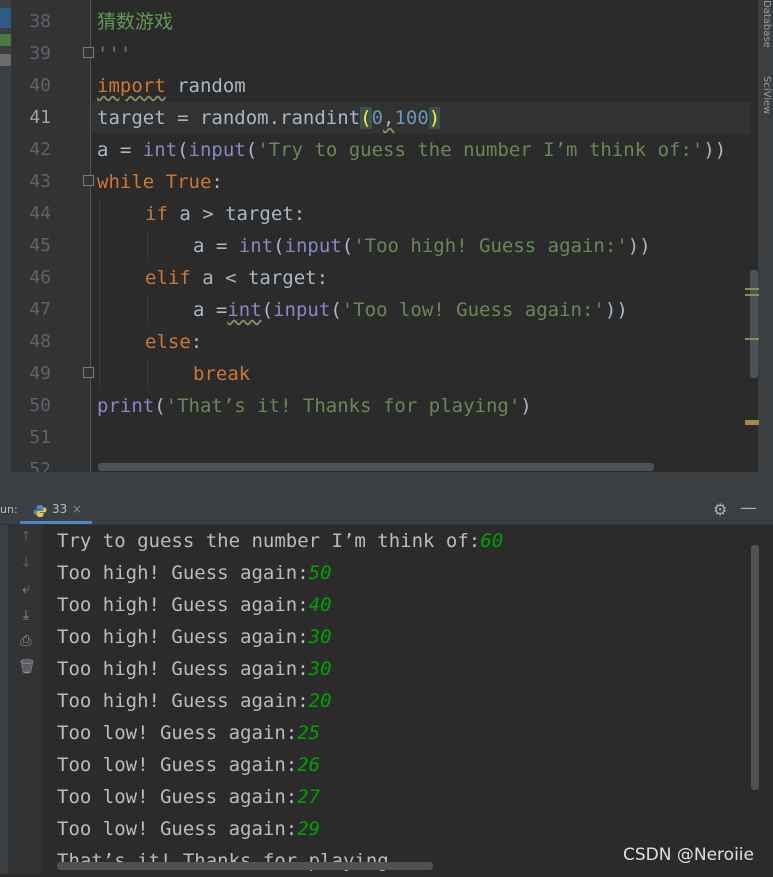 This screenshot has height=877, width=773. Describe the element at coordinates (40, 149) in the screenshot. I see `line-number: 42` at that location.